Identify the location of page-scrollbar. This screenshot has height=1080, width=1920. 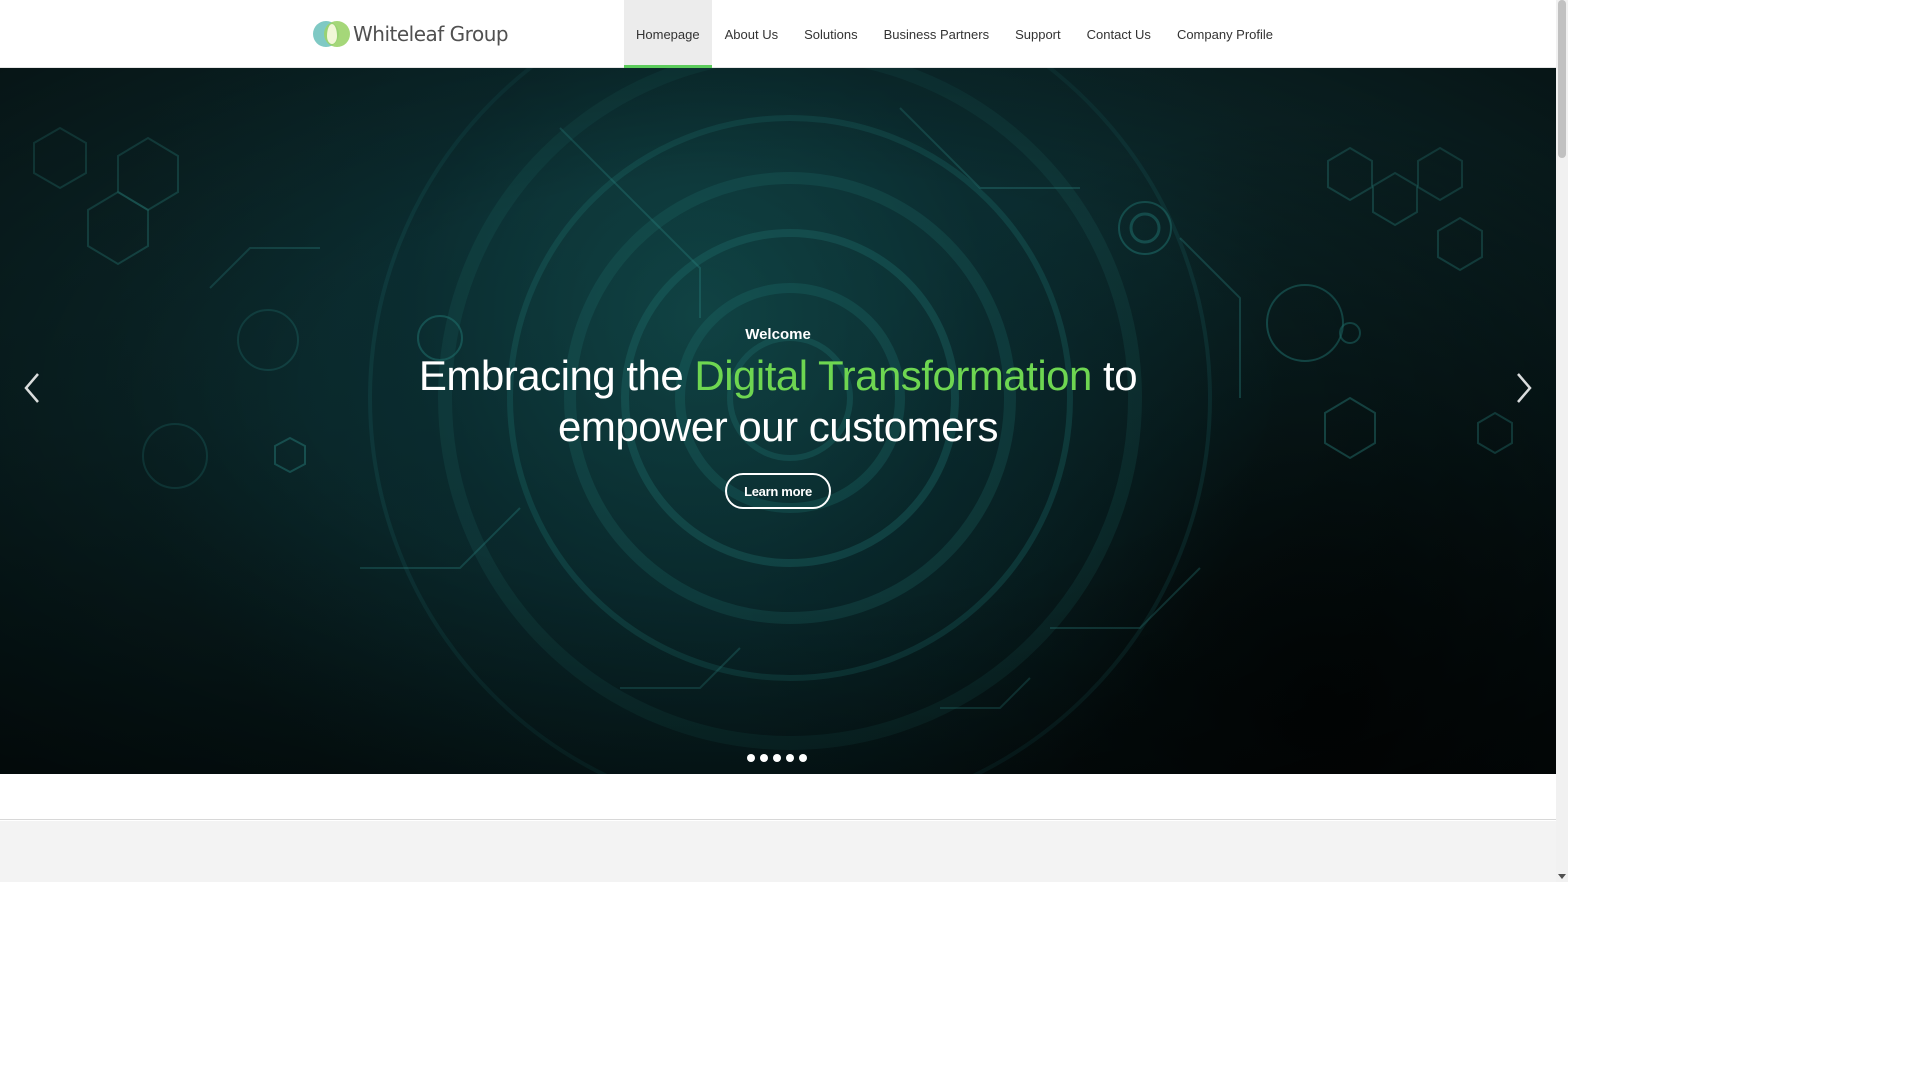
(1562, 441).